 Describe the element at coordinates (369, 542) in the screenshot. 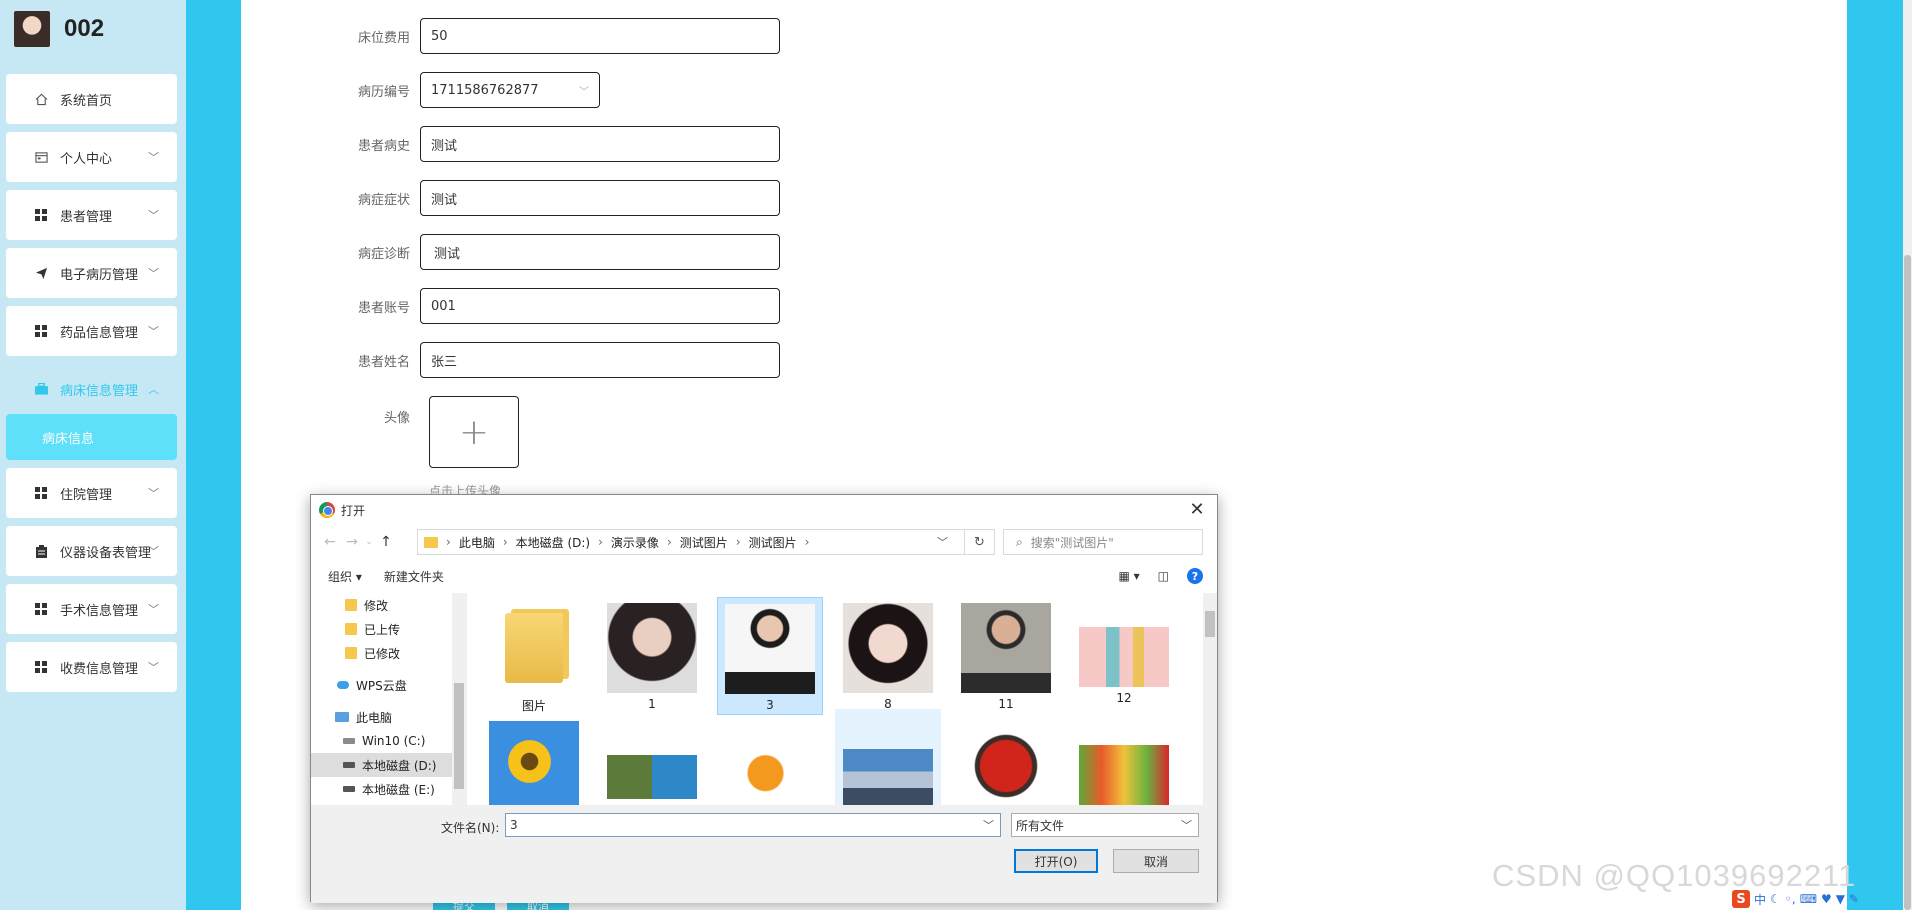

I see `recent-chevron-icon: ⌄` at that location.